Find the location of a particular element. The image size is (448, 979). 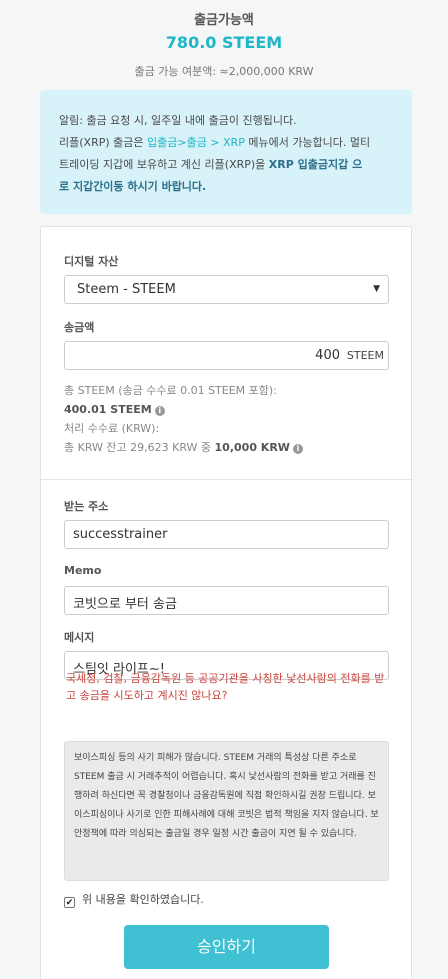

notice-line-2: 리플(XRP) 출금은 입출금>출금 > XRP 메뉴에서 가능합니다. 멀티 is located at coordinates (225, 143).